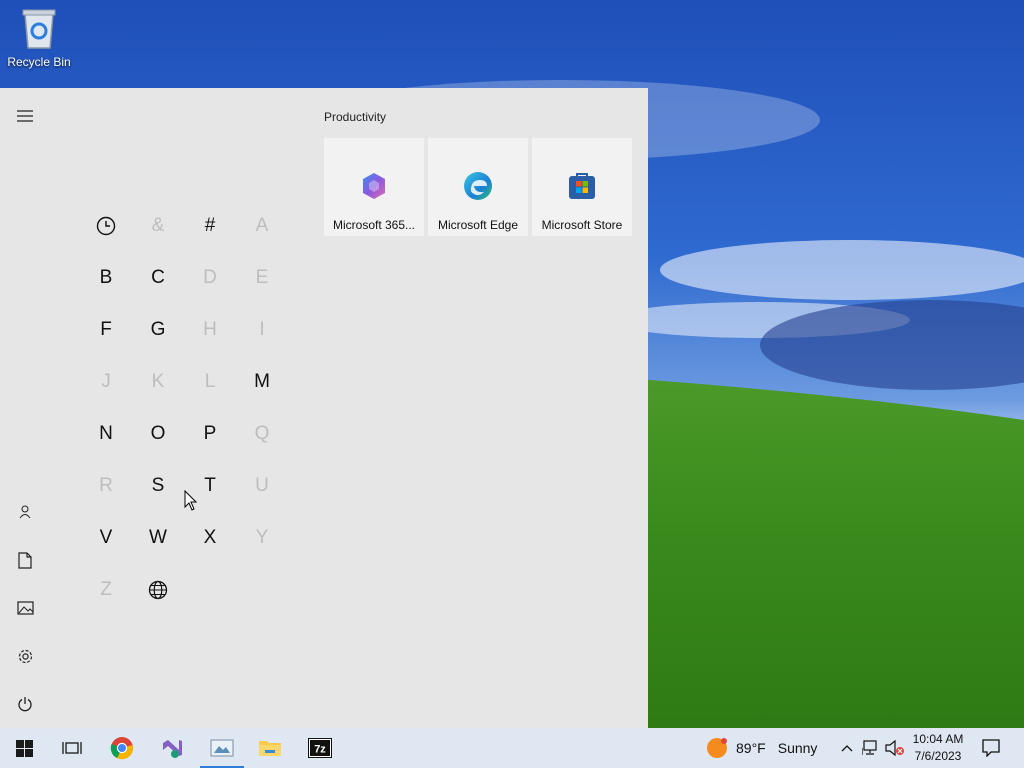 The width and height of the screenshot is (1024, 768). I want to click on tile-label: Microsoft Edge, so click(478, 225).